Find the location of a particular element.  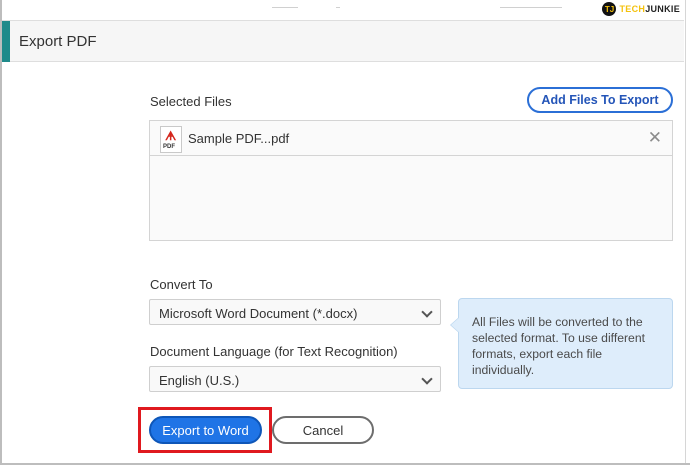

top-strip is located at coordinates (345, 10).